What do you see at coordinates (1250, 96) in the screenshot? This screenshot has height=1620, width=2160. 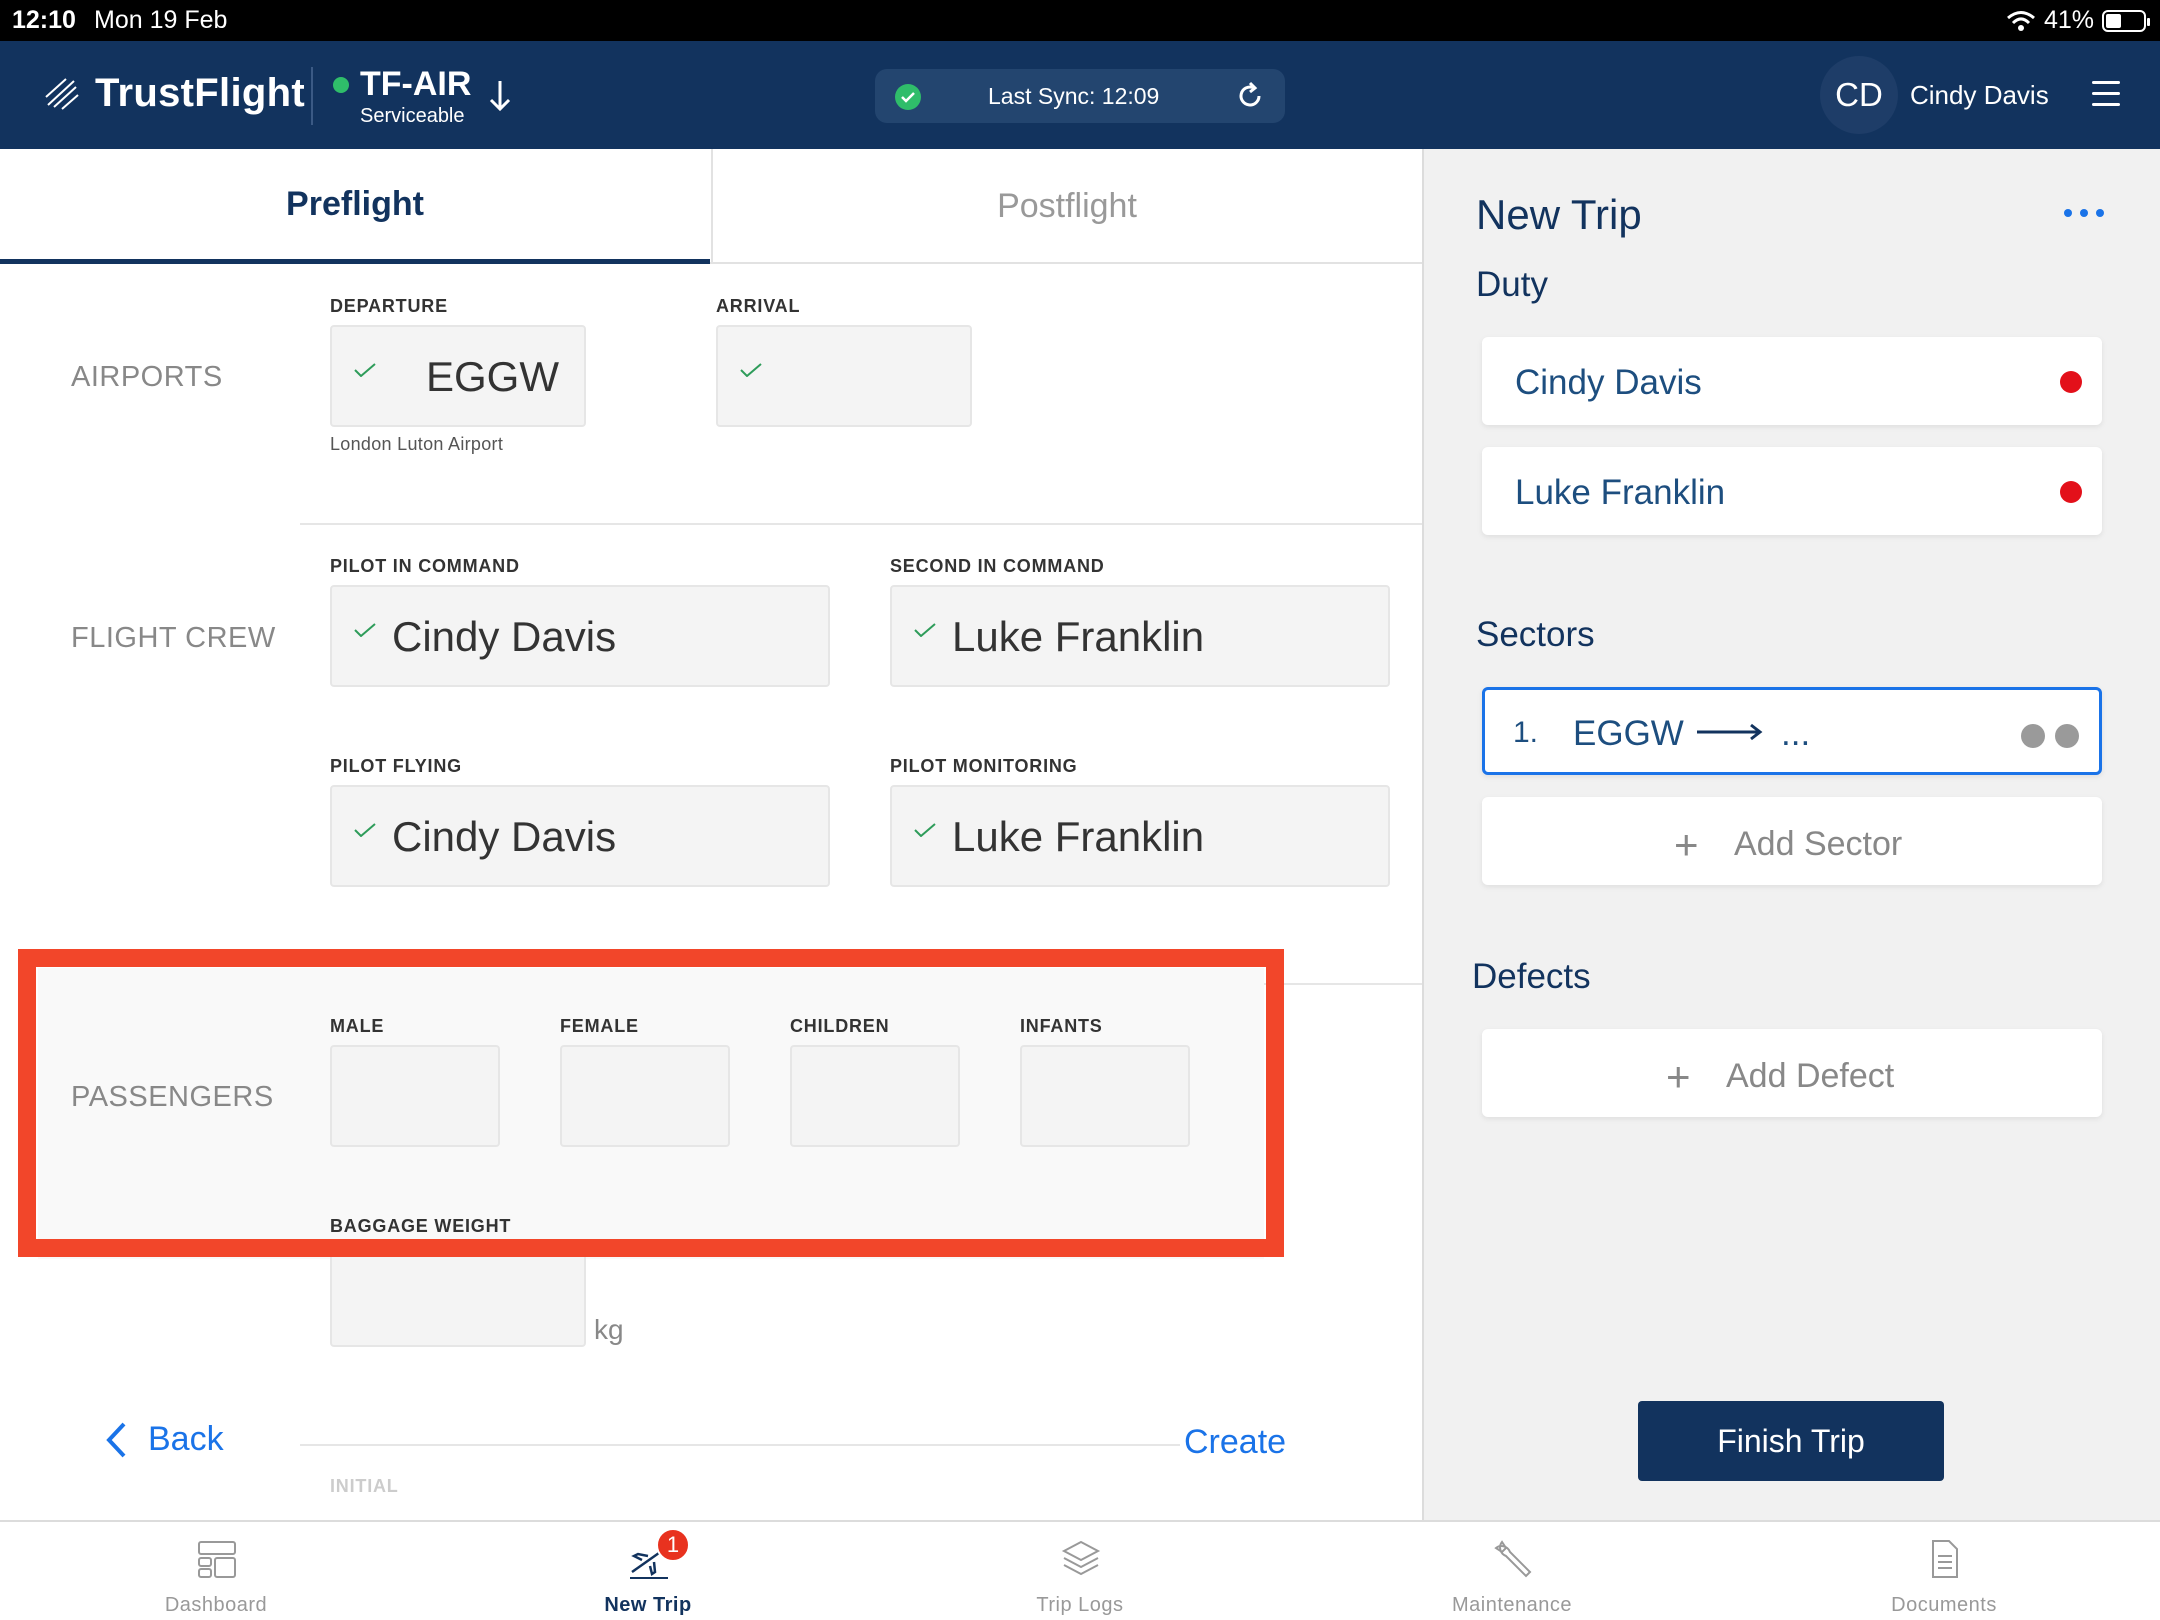 I see `refresh-icon` at bounding box center [1250, 96].